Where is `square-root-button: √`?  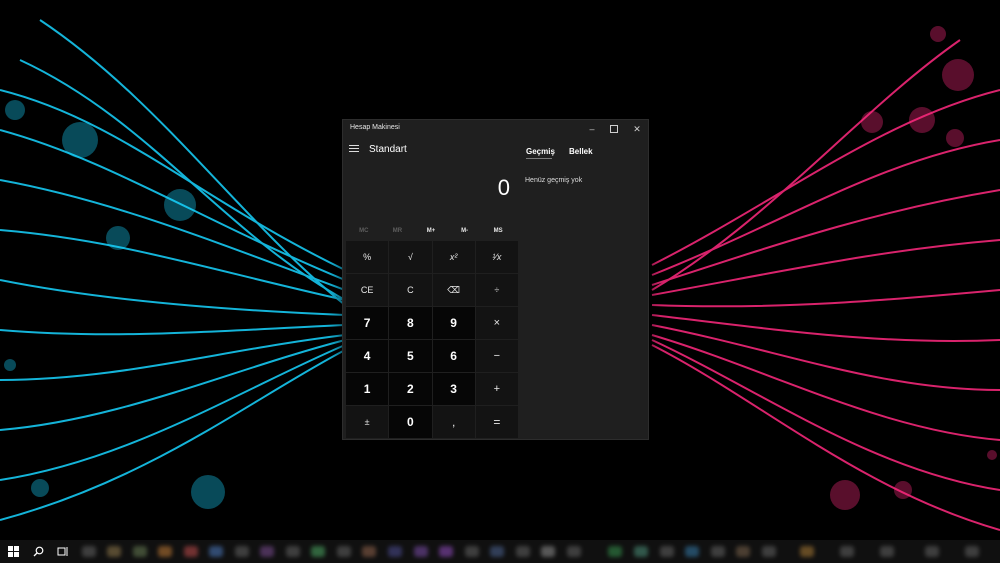
square-root-button: √ is located at coordinates (410, 257).